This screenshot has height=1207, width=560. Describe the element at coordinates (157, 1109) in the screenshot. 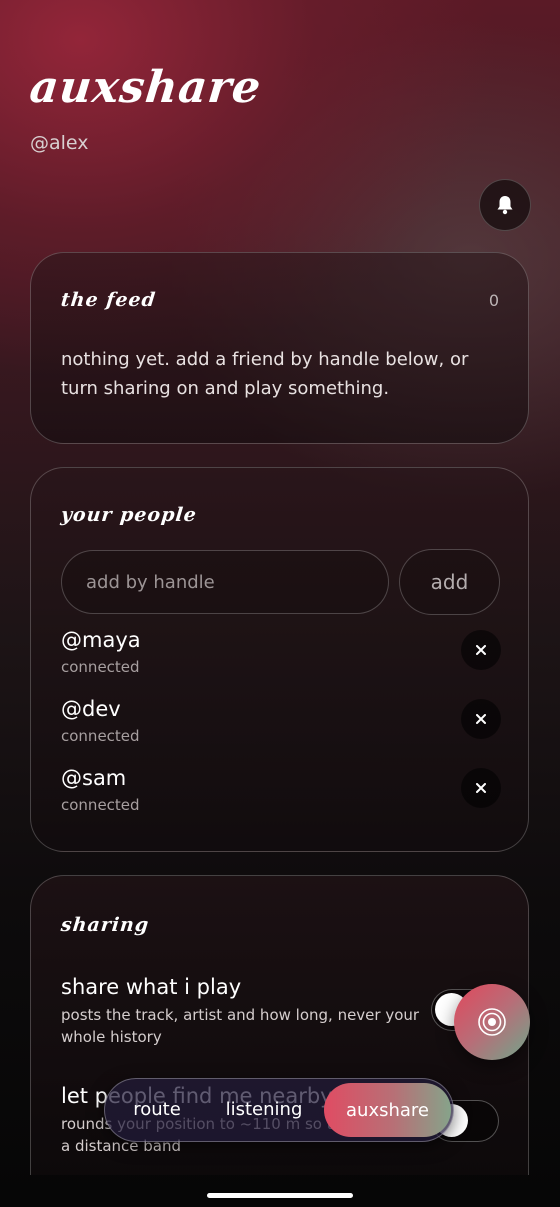

I see `tab-route: route` at that location.